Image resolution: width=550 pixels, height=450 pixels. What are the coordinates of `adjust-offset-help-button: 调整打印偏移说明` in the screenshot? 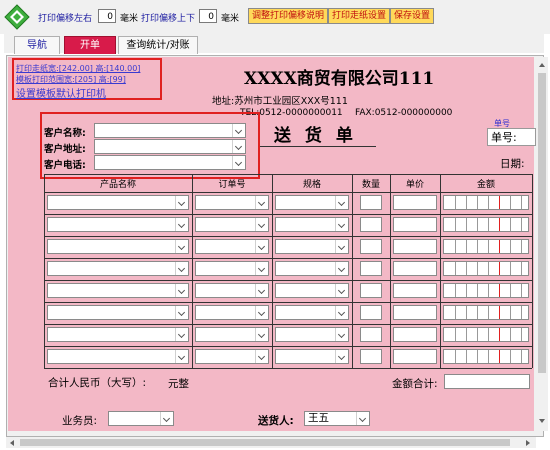 It's located at (288, 16).